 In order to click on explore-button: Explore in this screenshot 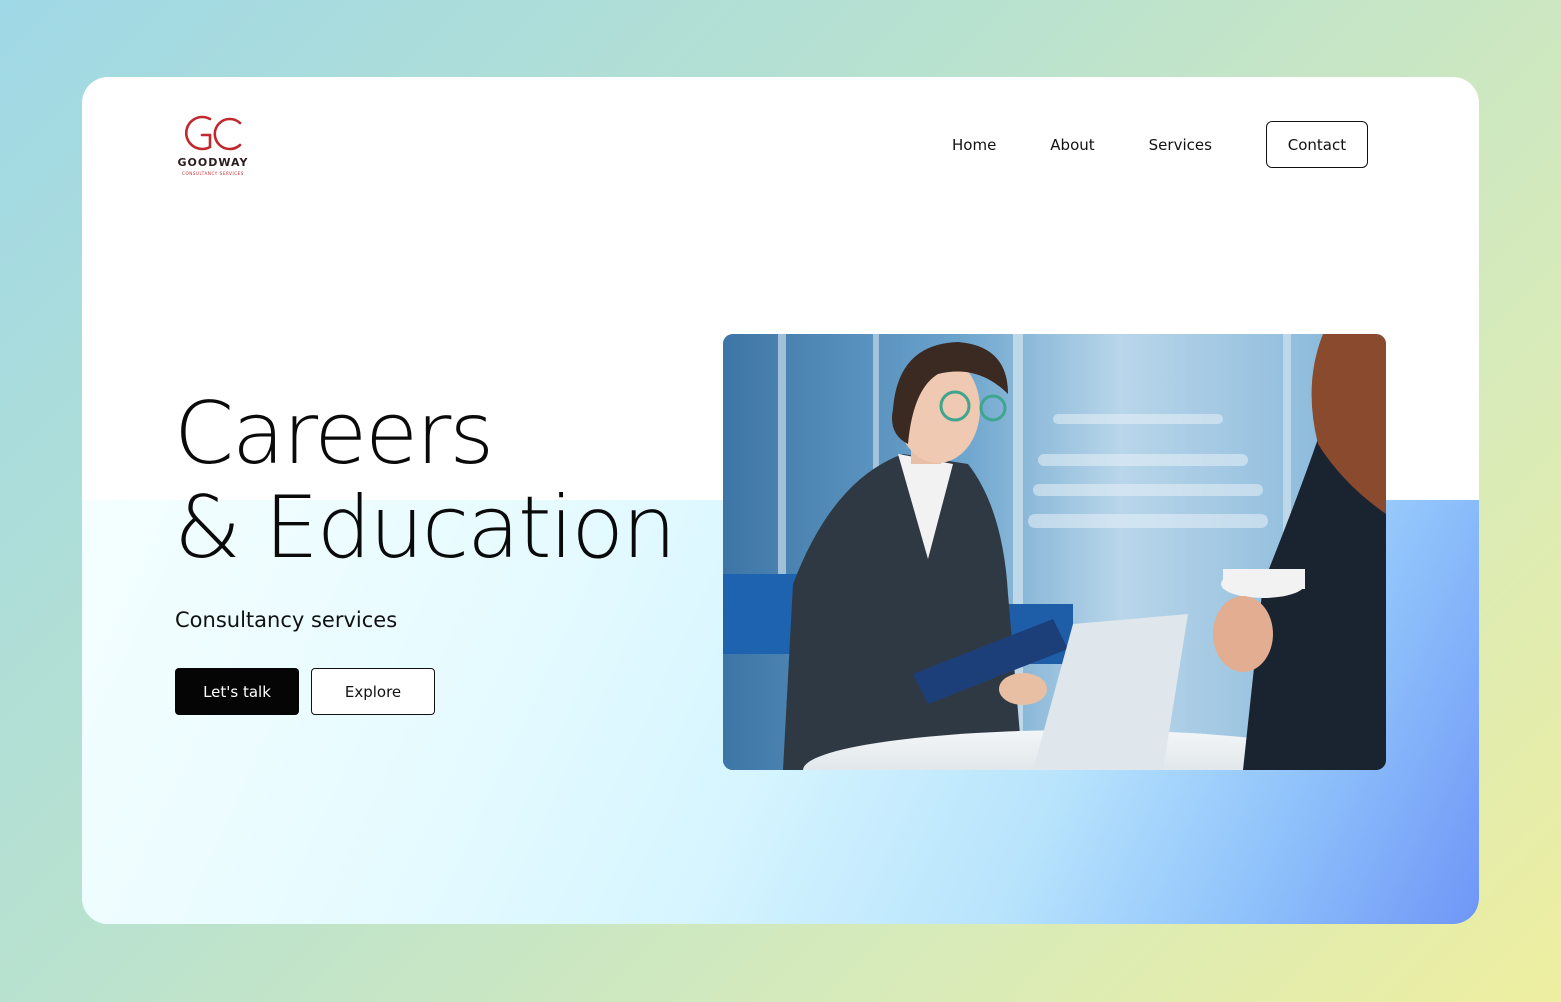, I will do `click(373, 691)`.